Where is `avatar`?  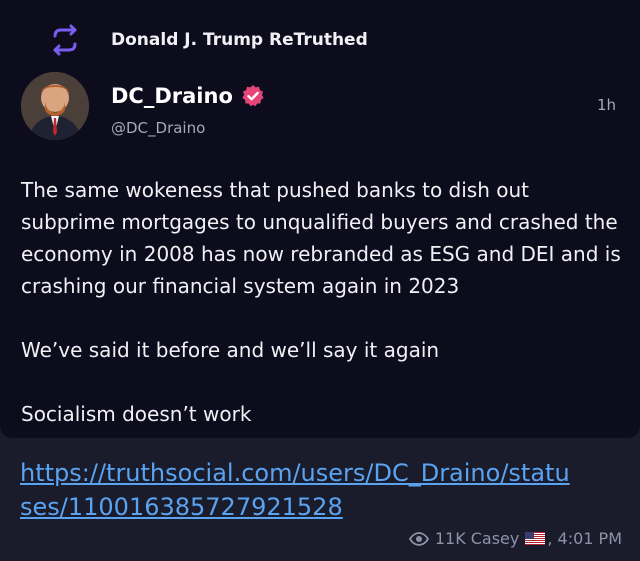 avatar is located at coordinates (55, 106).